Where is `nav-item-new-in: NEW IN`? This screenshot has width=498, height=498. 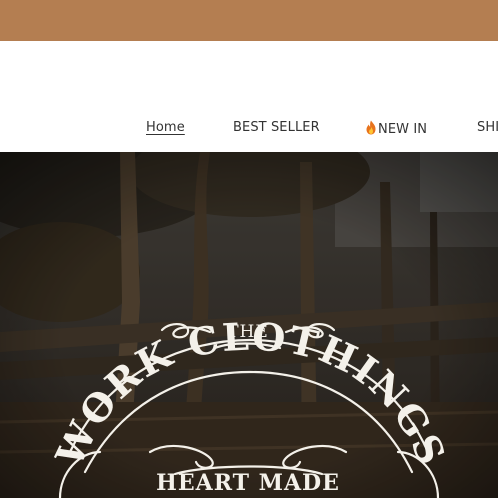
nav-item-new-in: NEW IN is located at coordinates (396, 129).